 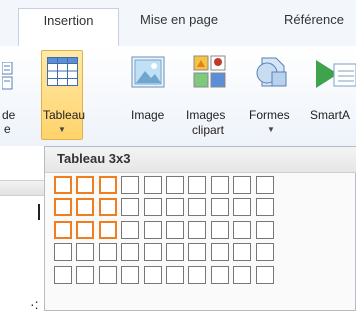 I want to click on tab-insertion-label: Insertion, so click(x=68, y=20).